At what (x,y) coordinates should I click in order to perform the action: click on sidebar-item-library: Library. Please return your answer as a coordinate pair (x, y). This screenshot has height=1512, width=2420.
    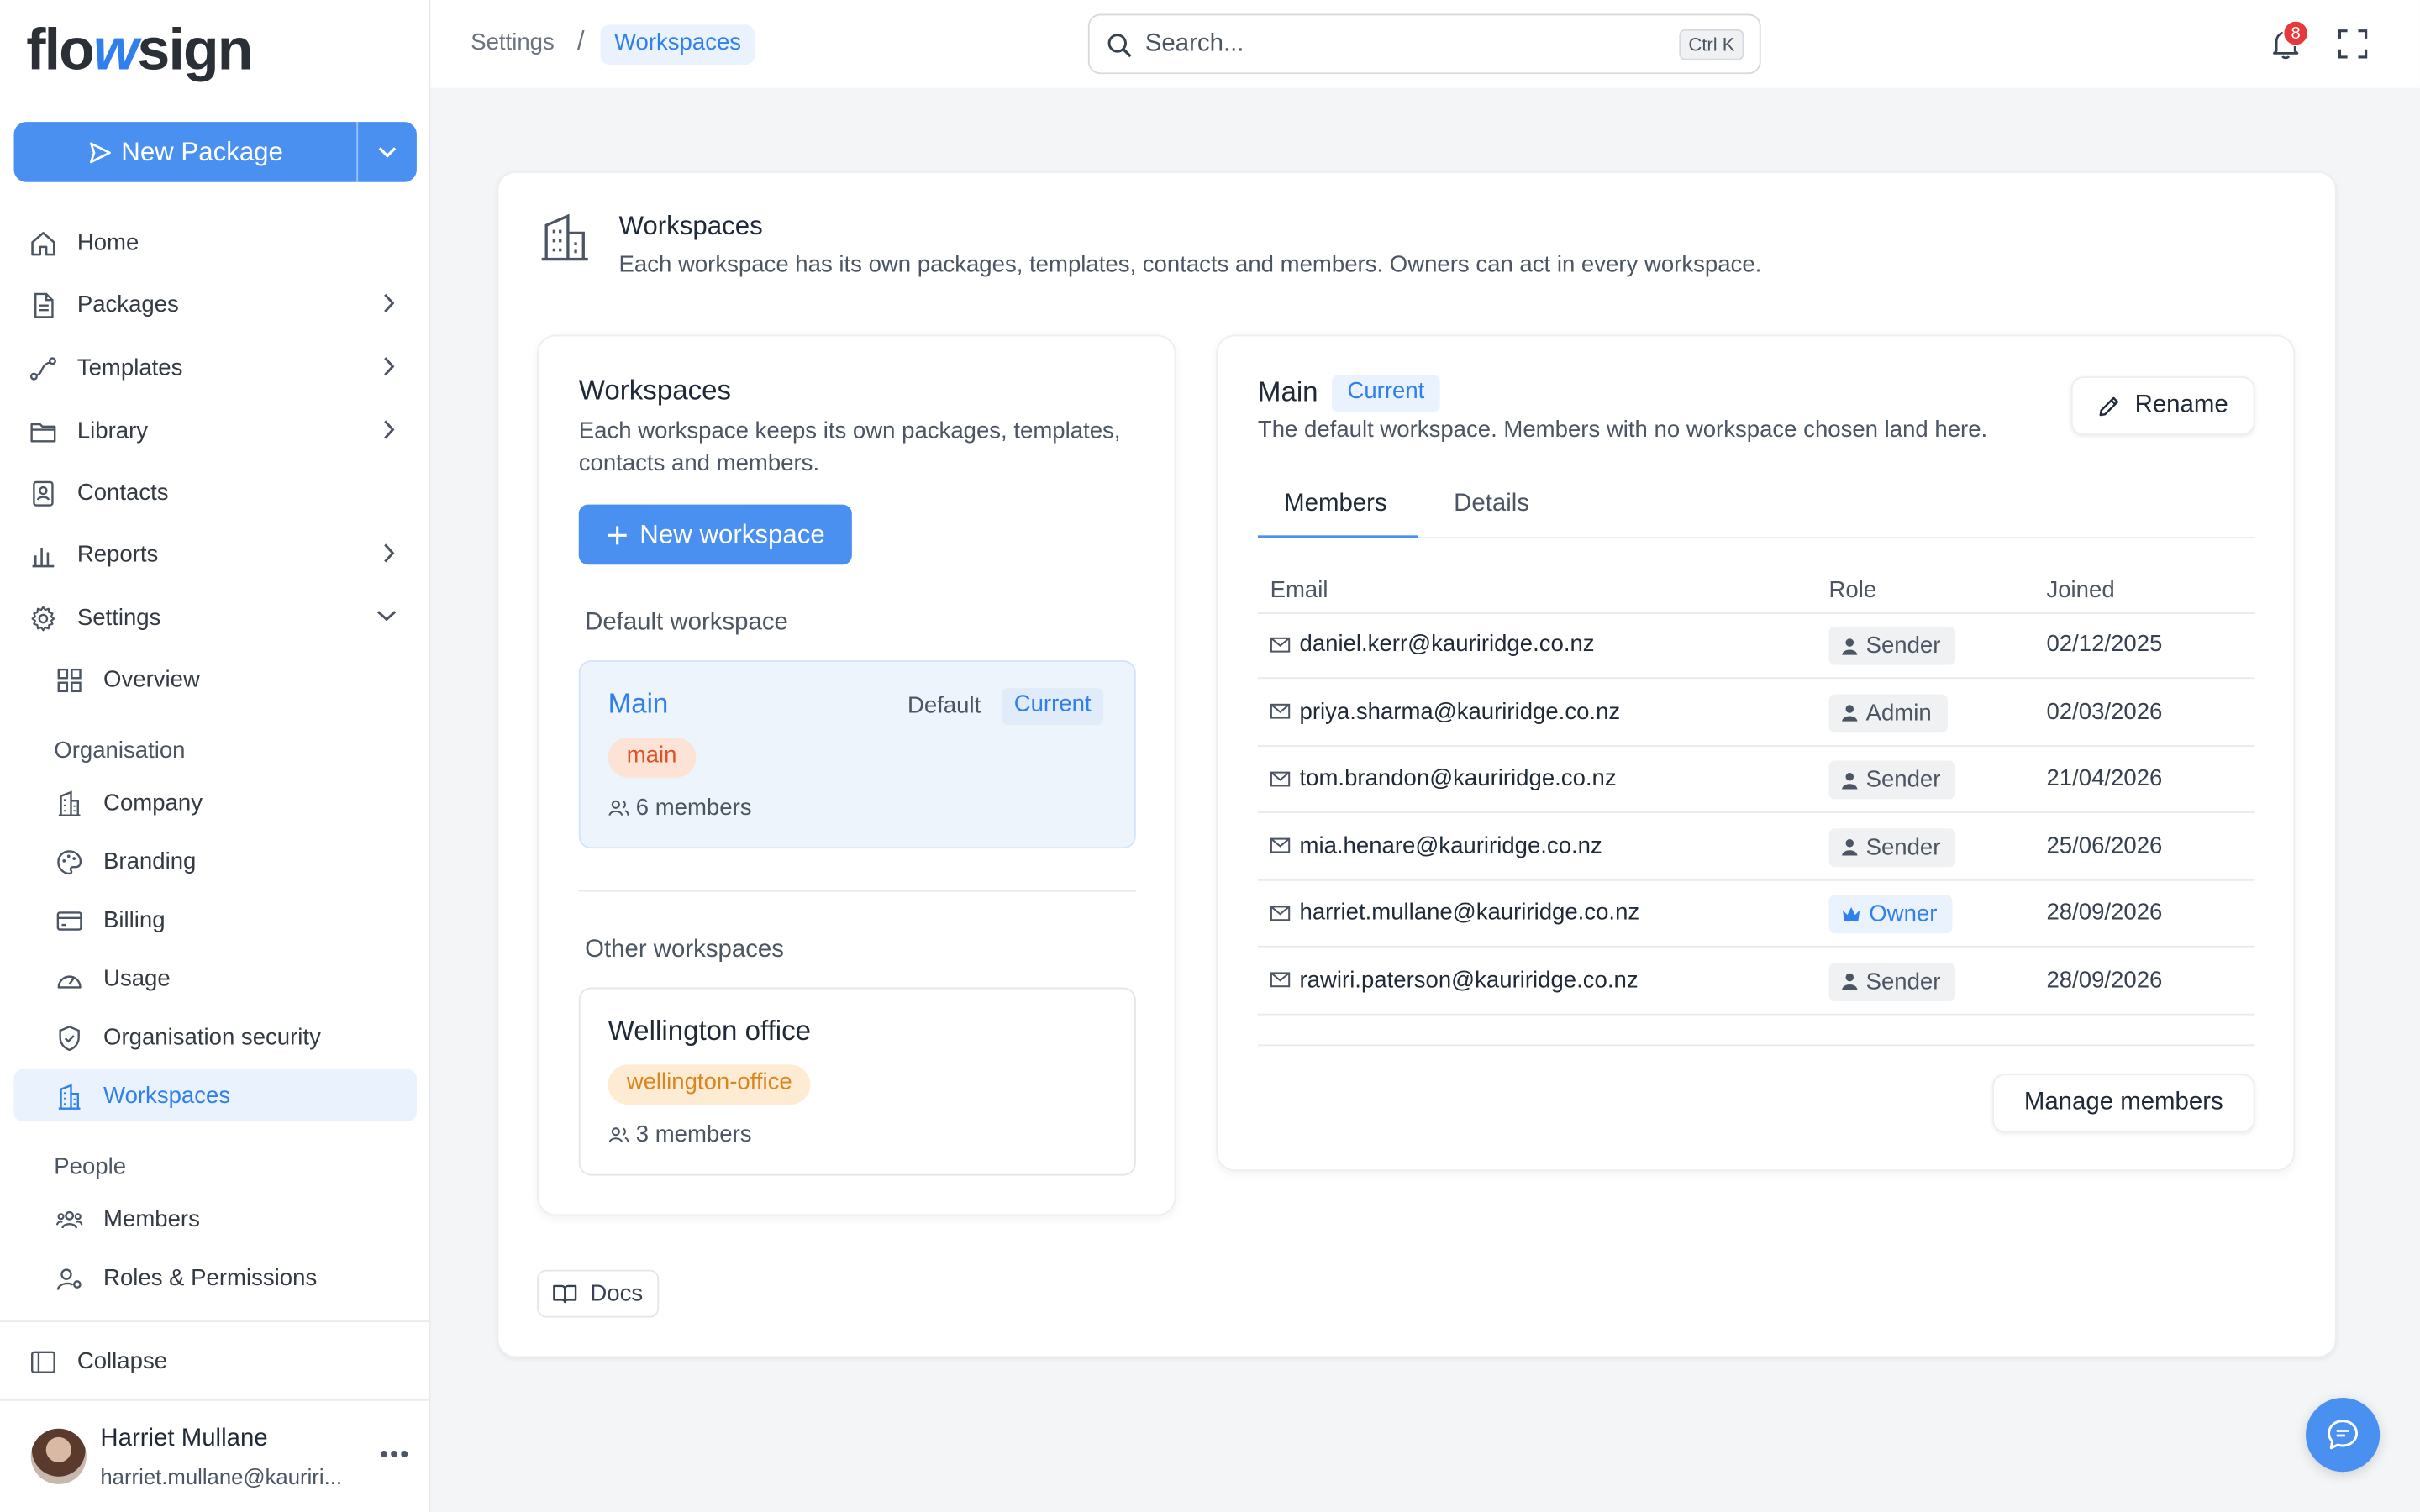
    Looking at the image, I should click on (216, 430).